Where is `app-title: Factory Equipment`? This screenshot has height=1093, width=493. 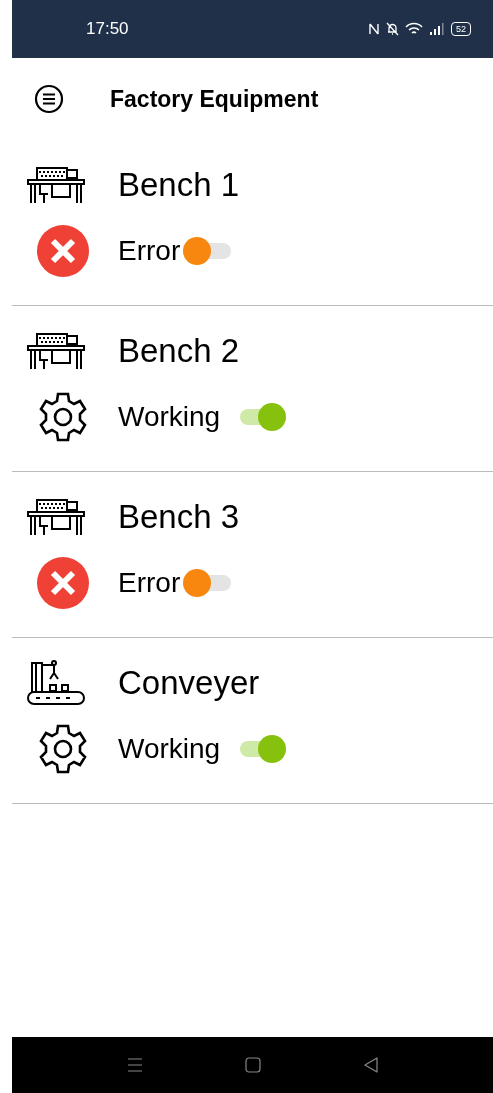 app-title: Factory Equipment is located at coordinates (214, 99).